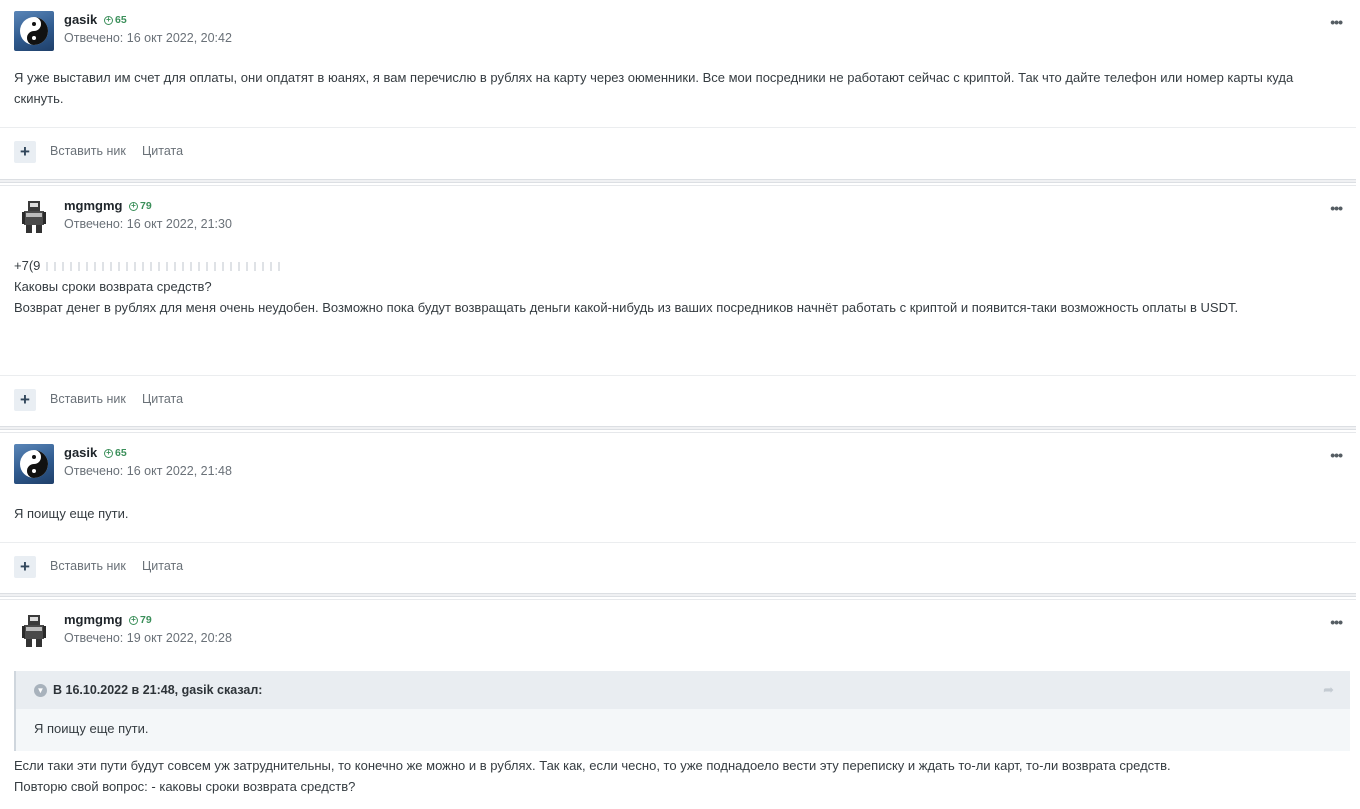  What do you see at coordinates (158, 690) in the screenshot?
I see `quote-citation: В 16.10.2022 в 21:48, gasik сказал:` at bounding box center [158, 690].